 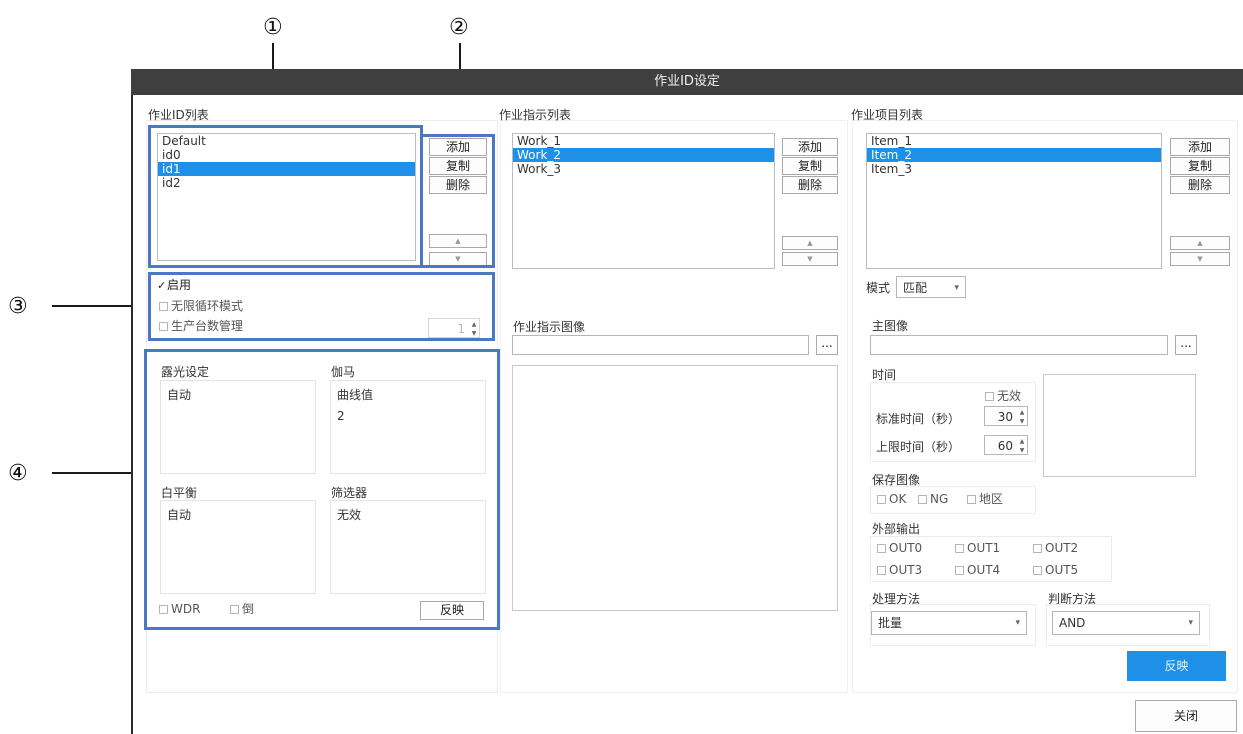 I want to click on max-time-value: 60, so click(x=1005, y=446).